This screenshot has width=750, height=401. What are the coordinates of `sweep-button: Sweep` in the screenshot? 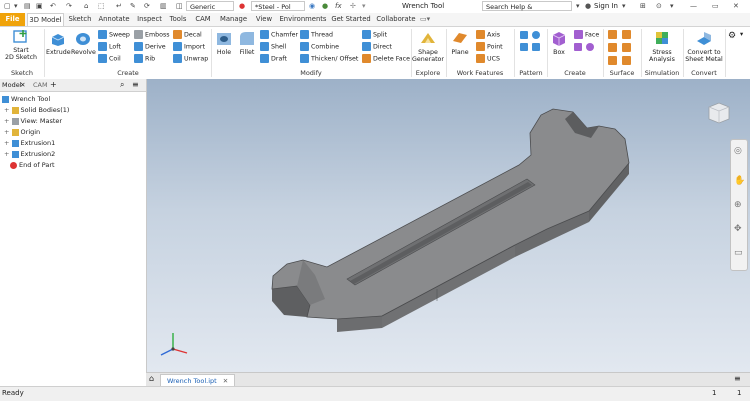 It's located at (114, 34).